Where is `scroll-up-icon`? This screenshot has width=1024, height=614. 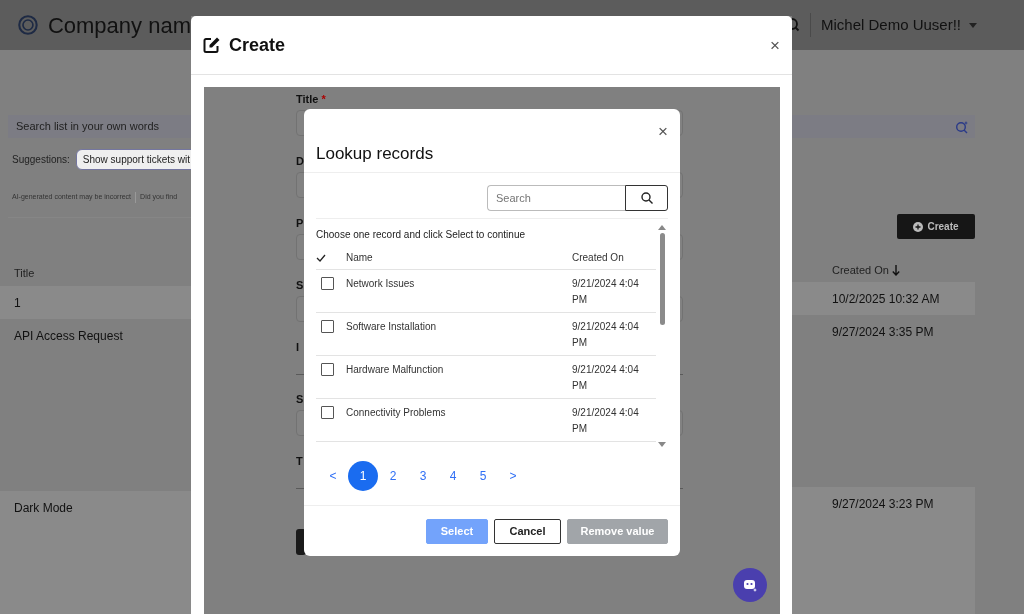 scroll-up-icon is located at coordinates (662, 227).